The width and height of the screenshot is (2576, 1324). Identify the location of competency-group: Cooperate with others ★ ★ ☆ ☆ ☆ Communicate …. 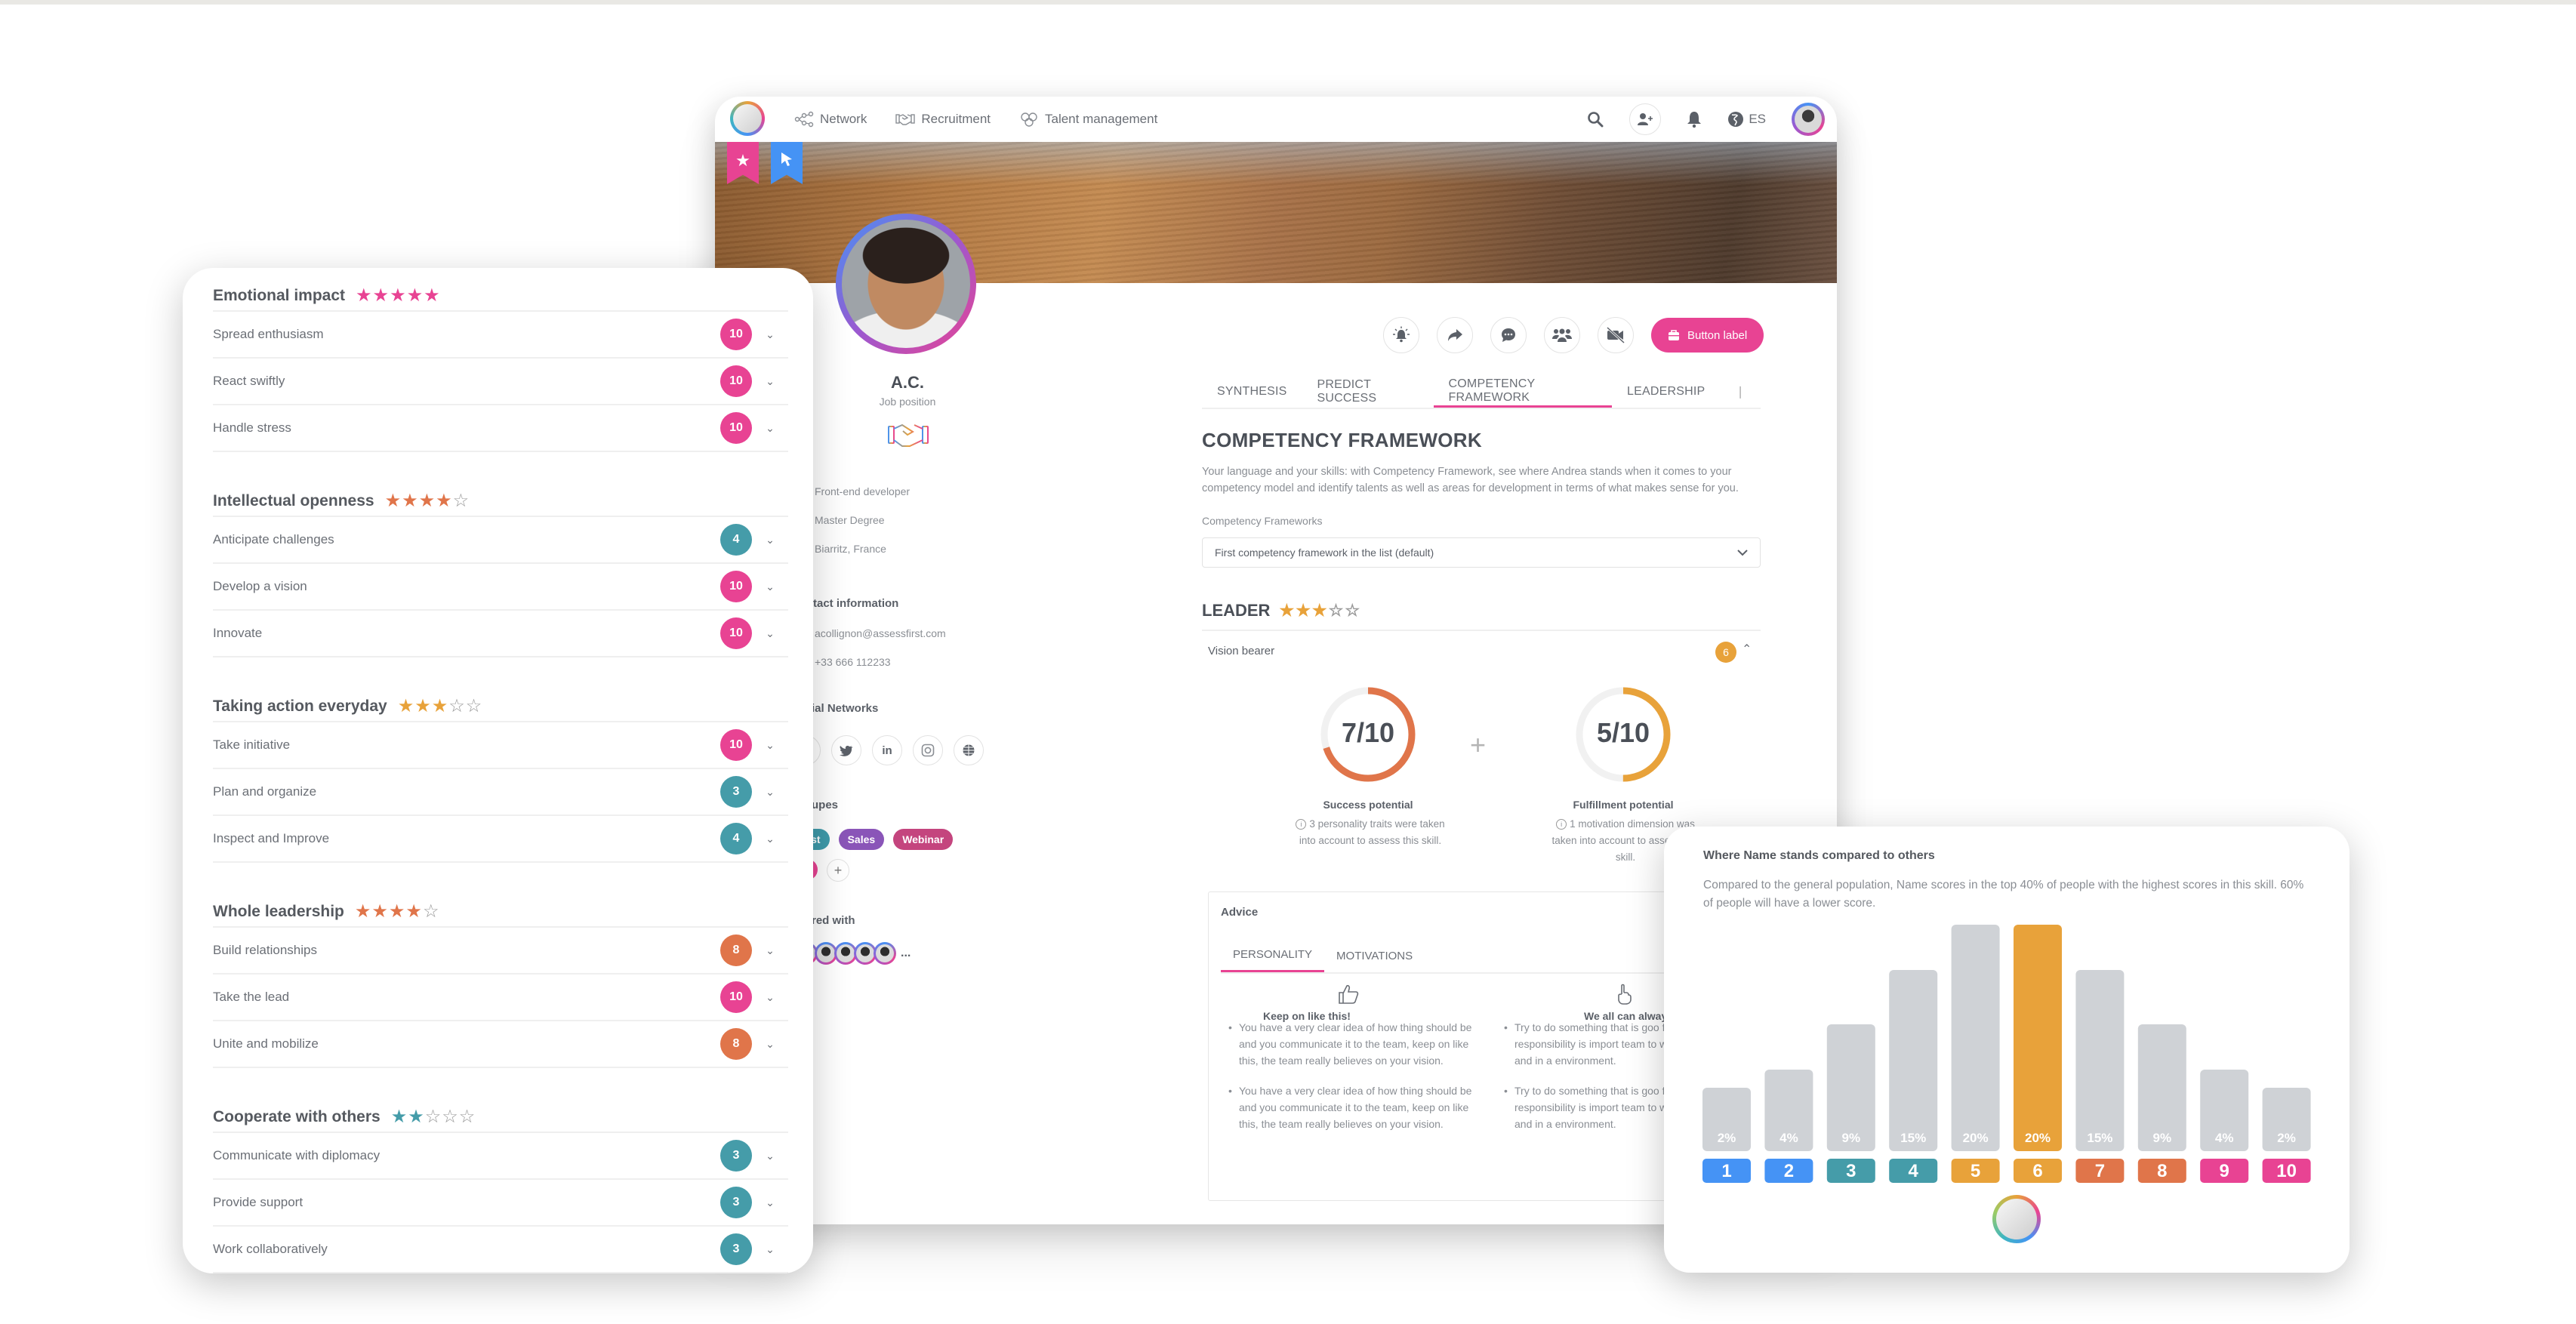
(500, 1188).